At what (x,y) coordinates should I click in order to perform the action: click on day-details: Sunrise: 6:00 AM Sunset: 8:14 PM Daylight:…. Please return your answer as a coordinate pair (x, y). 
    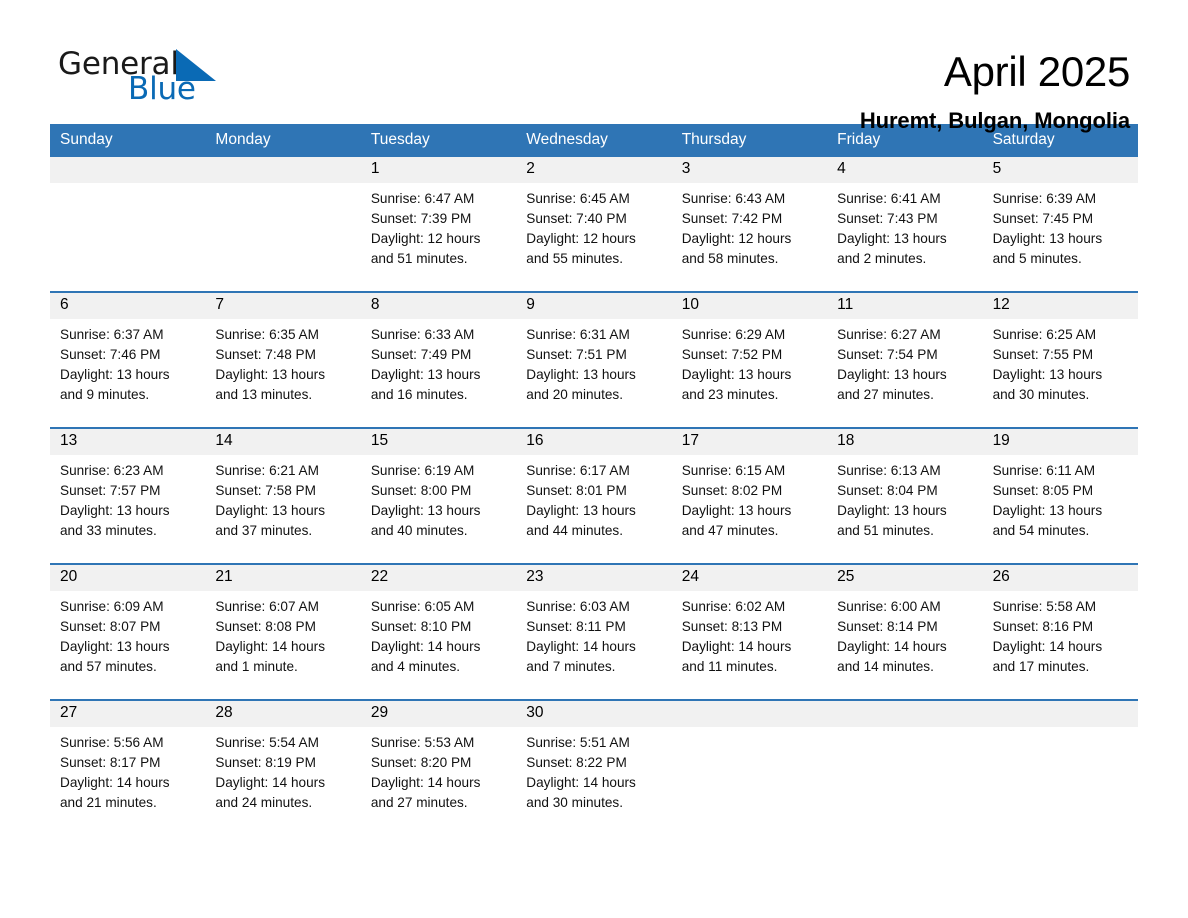
    Looking at the image, I should click on (904, 634).